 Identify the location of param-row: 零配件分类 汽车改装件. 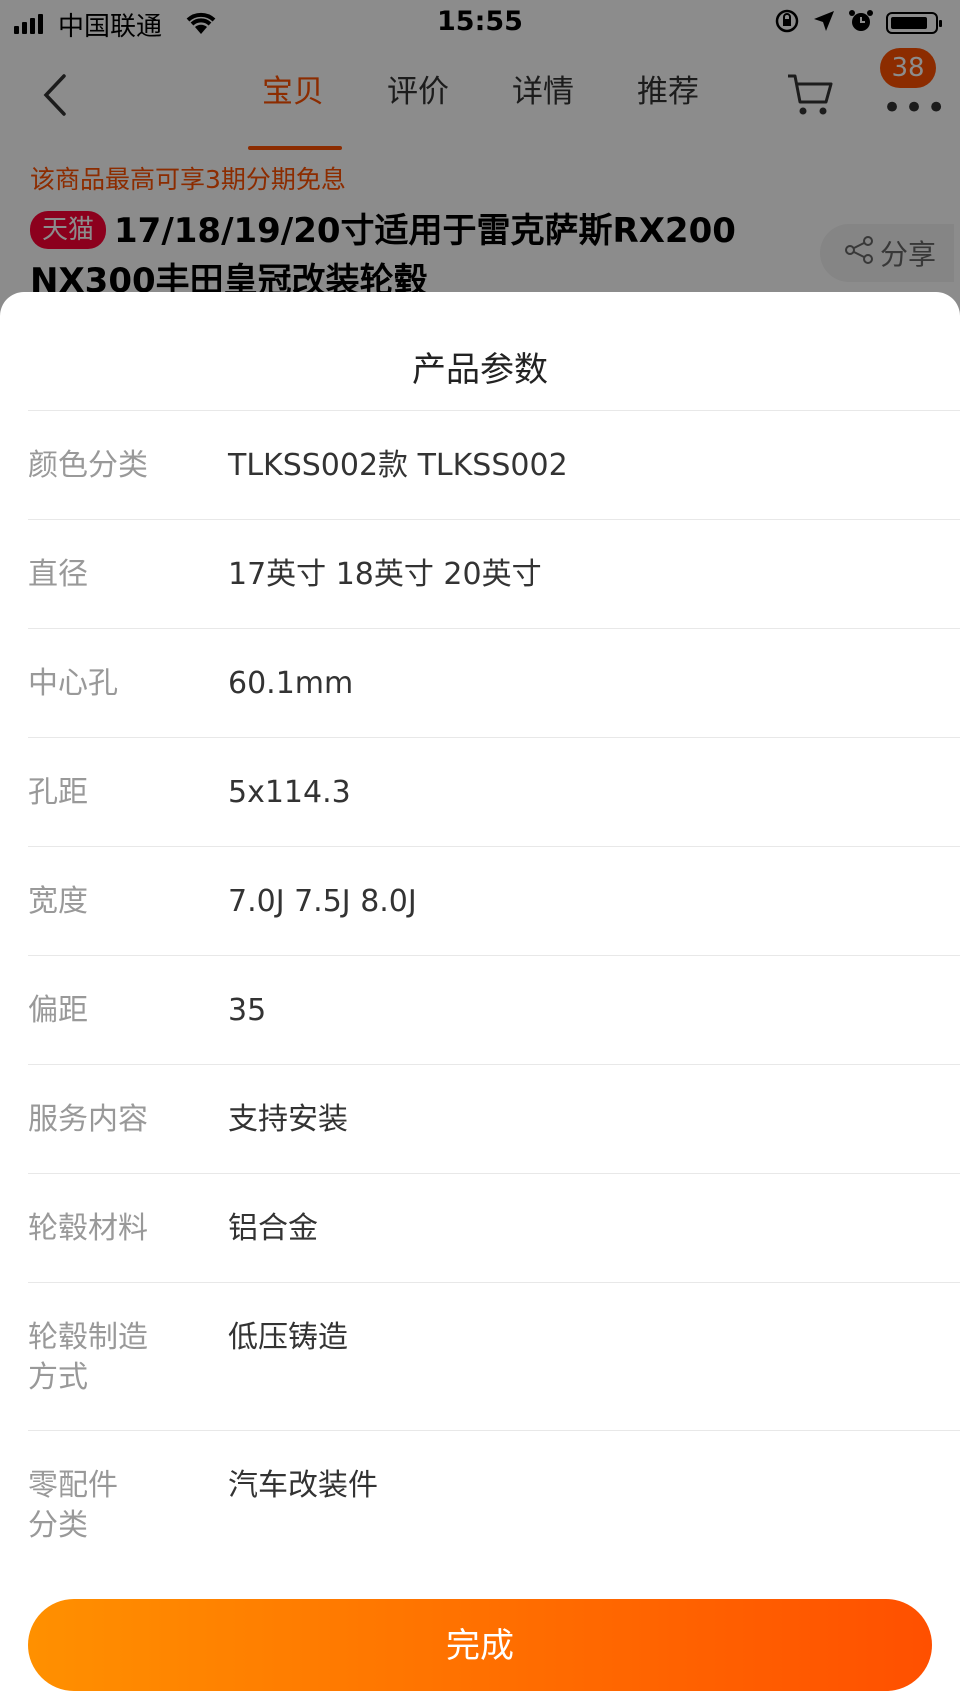
(494, 1504).